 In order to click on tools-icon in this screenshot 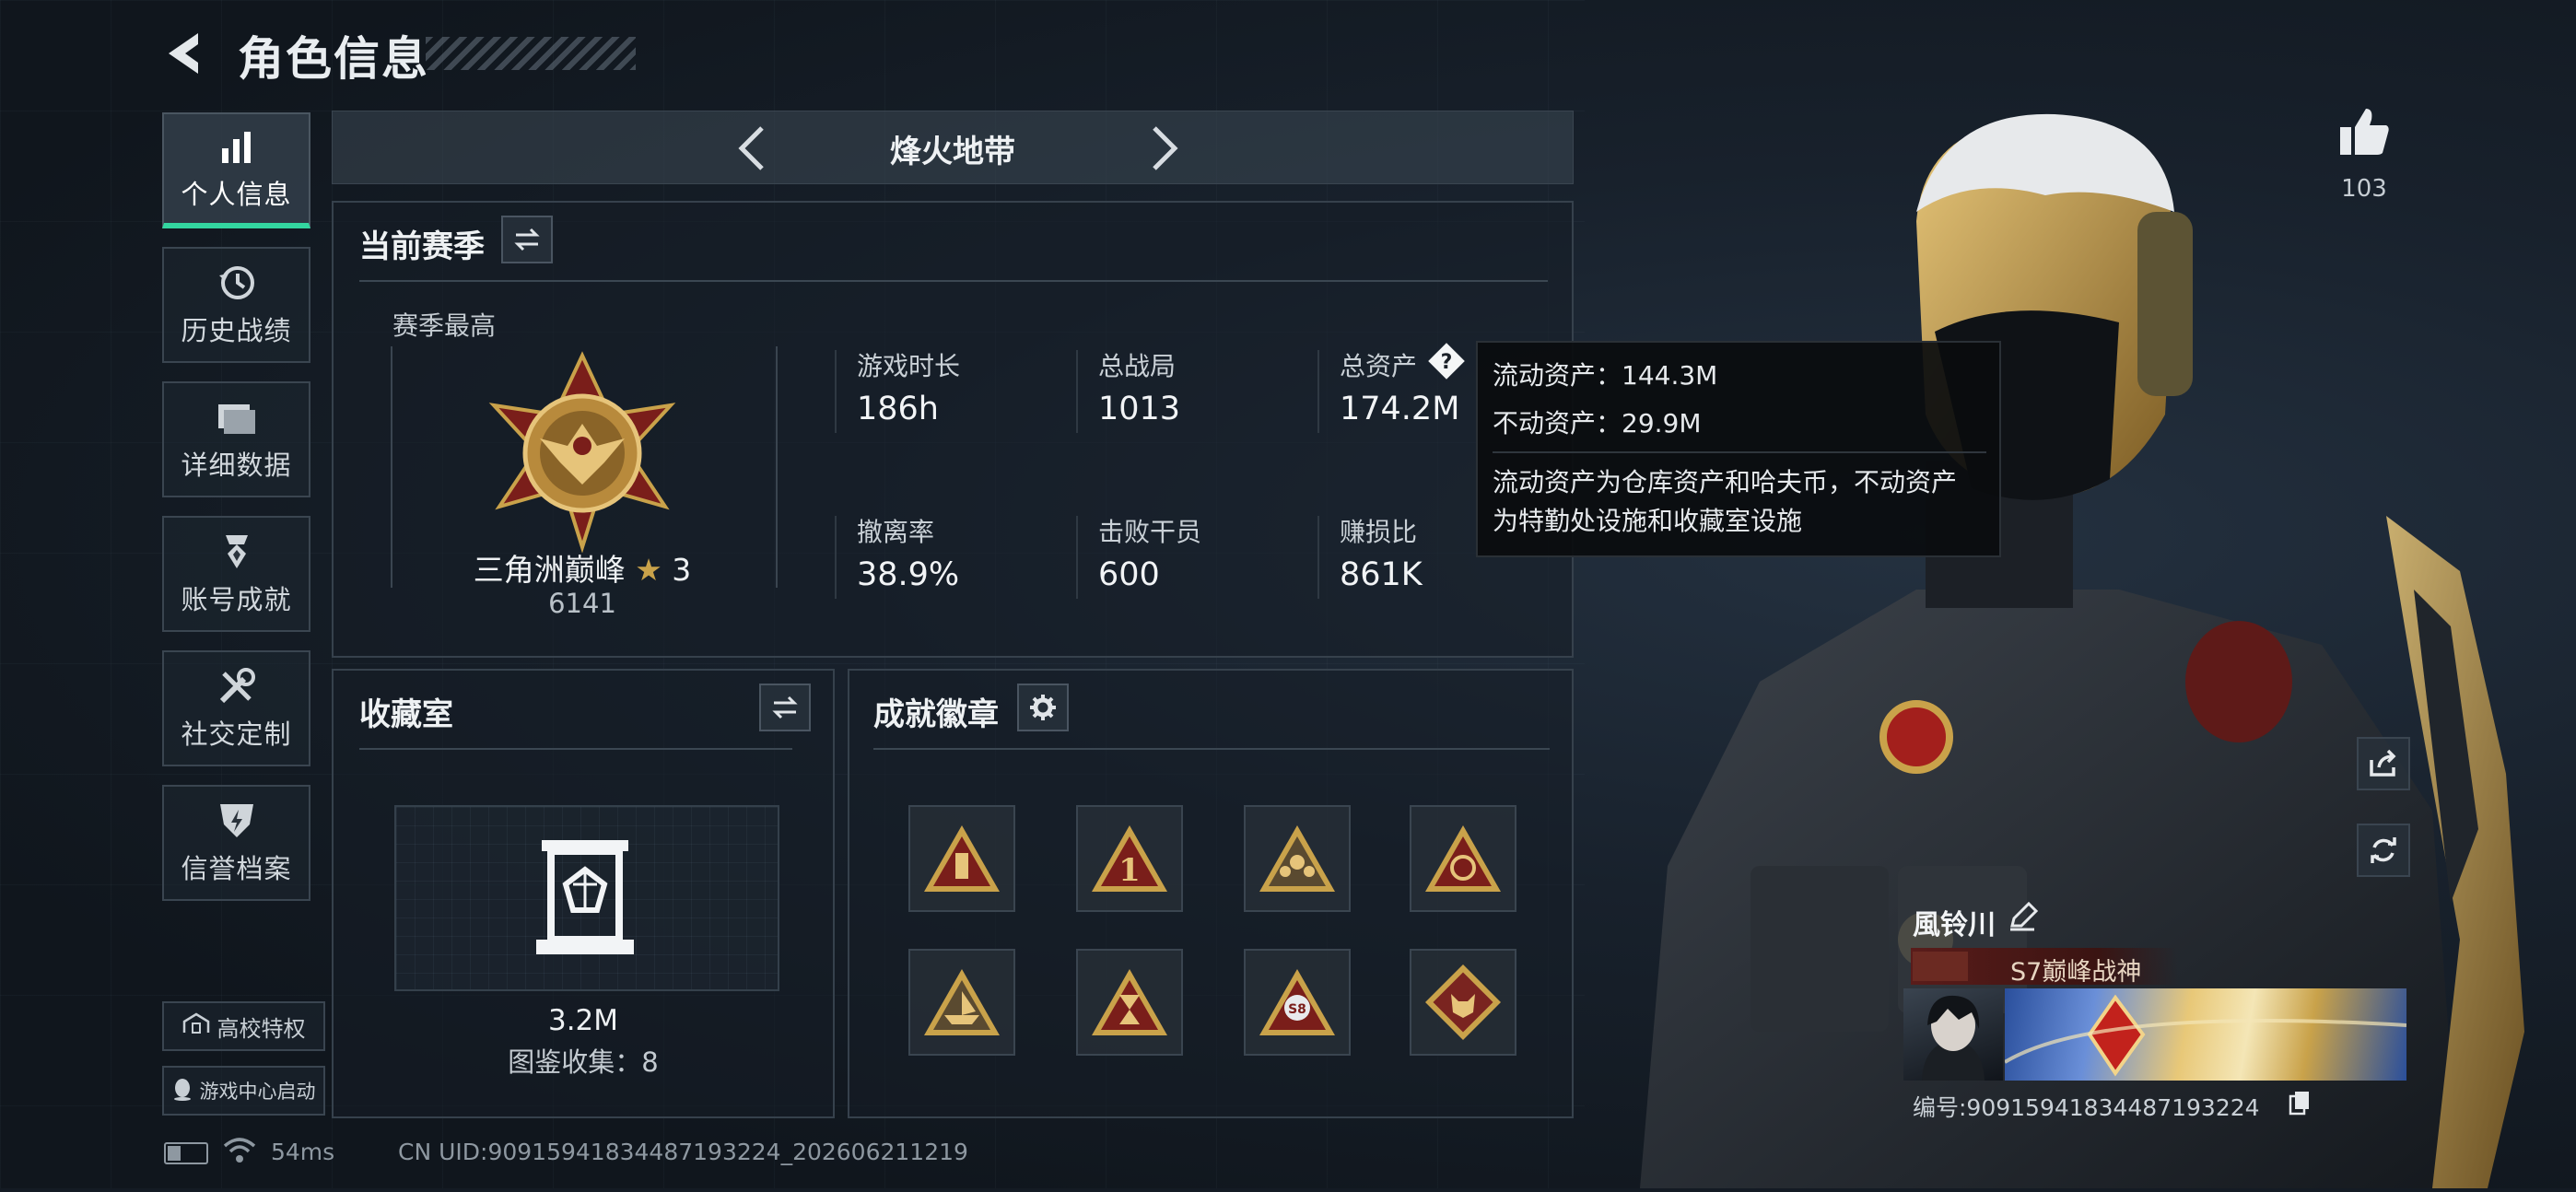, I will do `click(237, 686)`.